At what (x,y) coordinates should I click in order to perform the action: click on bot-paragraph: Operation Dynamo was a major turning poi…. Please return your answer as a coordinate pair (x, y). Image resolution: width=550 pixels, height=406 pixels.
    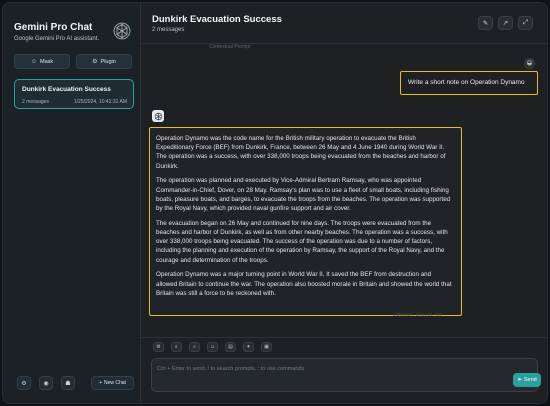
    Looking at the image, I should click on (304, 284).